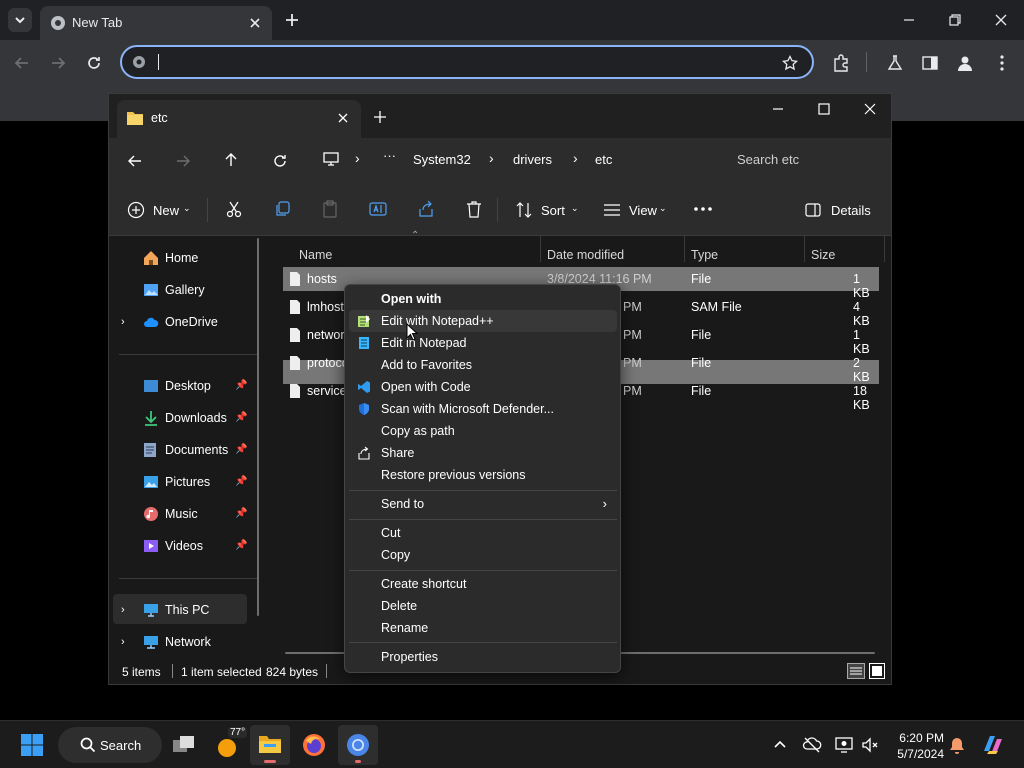  I want to click on nav-item-onedrive: › OneDrive, so click(169, 322).